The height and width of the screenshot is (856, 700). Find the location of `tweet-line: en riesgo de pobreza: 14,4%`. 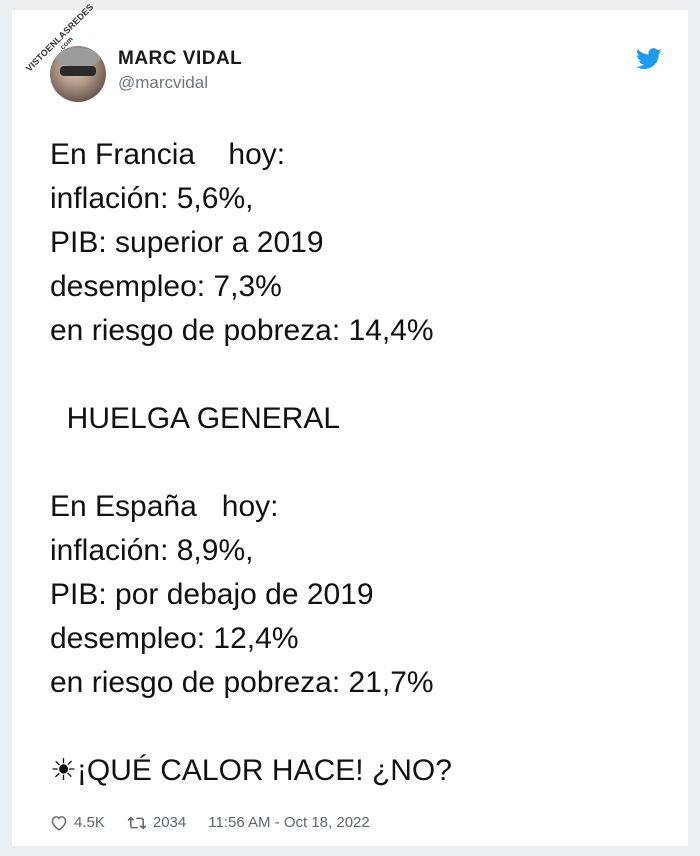

tweet-line: en riesgo de pobreza: 14,4% is located at coordinates (242, 330).